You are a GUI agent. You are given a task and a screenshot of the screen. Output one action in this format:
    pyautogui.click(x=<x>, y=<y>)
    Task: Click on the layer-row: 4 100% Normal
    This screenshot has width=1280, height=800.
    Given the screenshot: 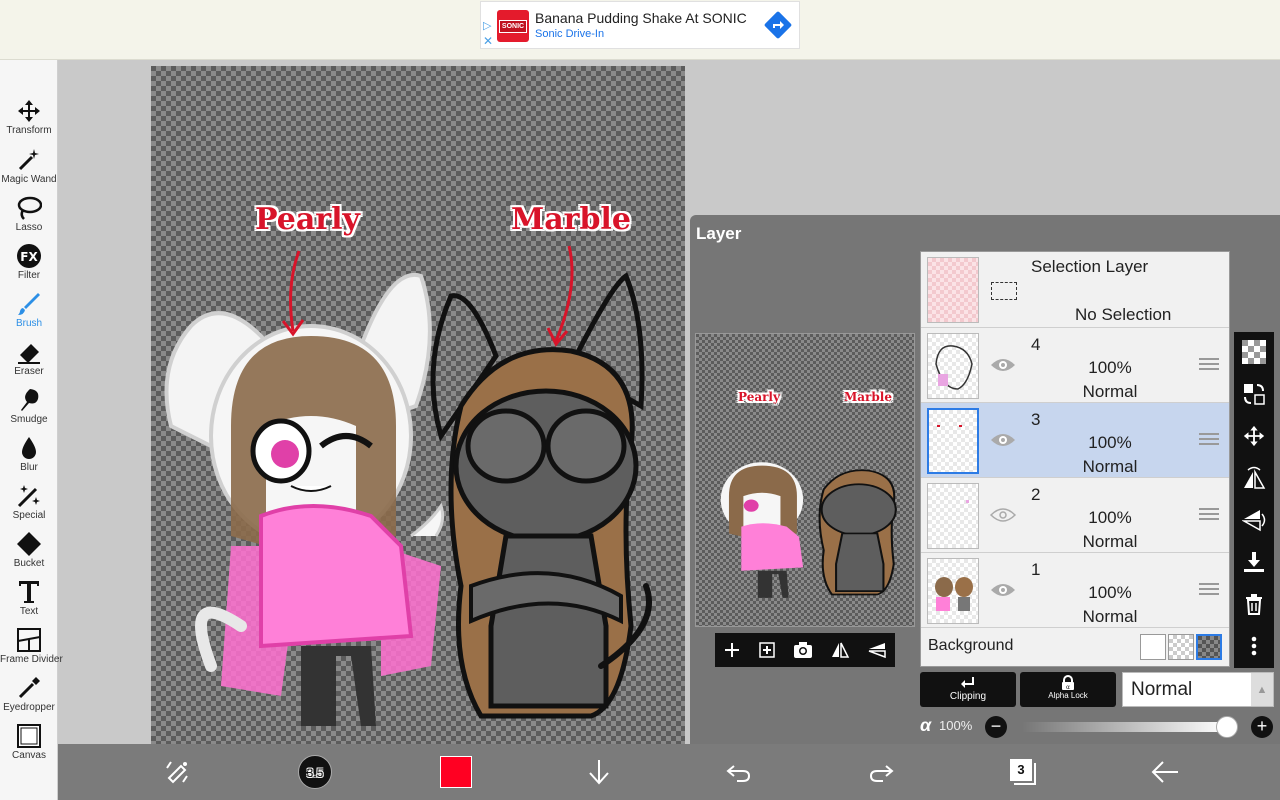 What is the action you would take?
    pyautogui.click(x=1075, y=365)
    